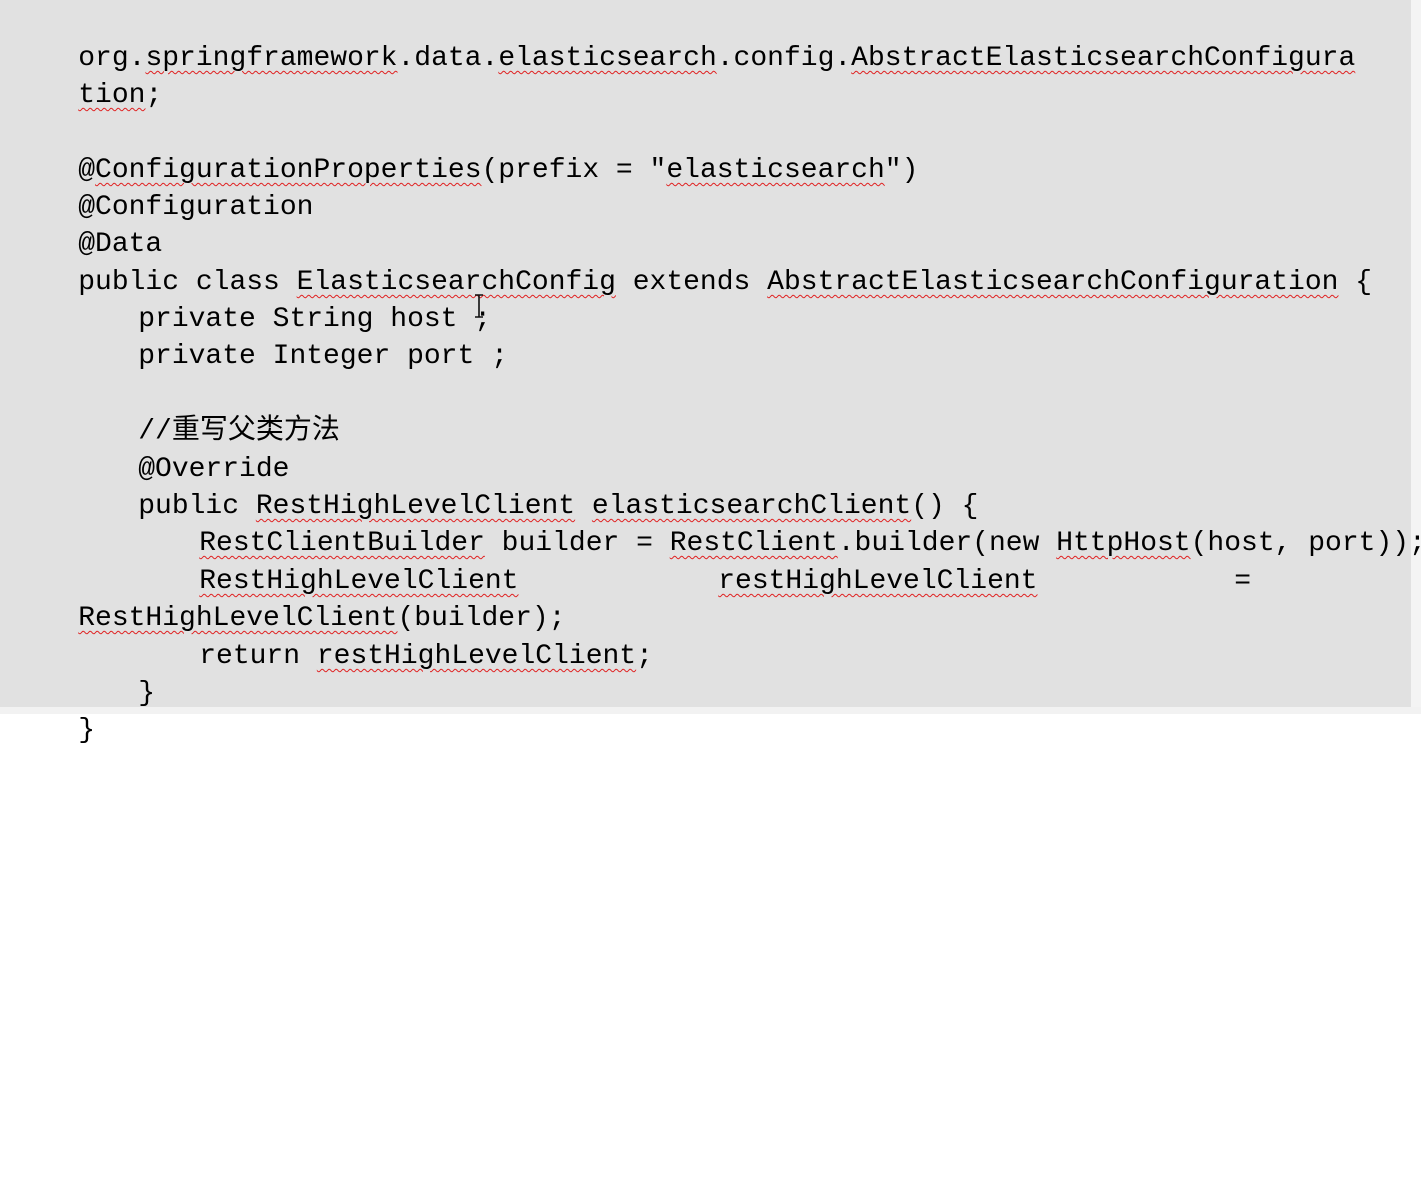 The height and width of the screenshot is (1178, 1421). What do you see at coordinates (180, 449) in the screenshot?
I see `code-line-override: @Override` at bounding box center [180, 449].